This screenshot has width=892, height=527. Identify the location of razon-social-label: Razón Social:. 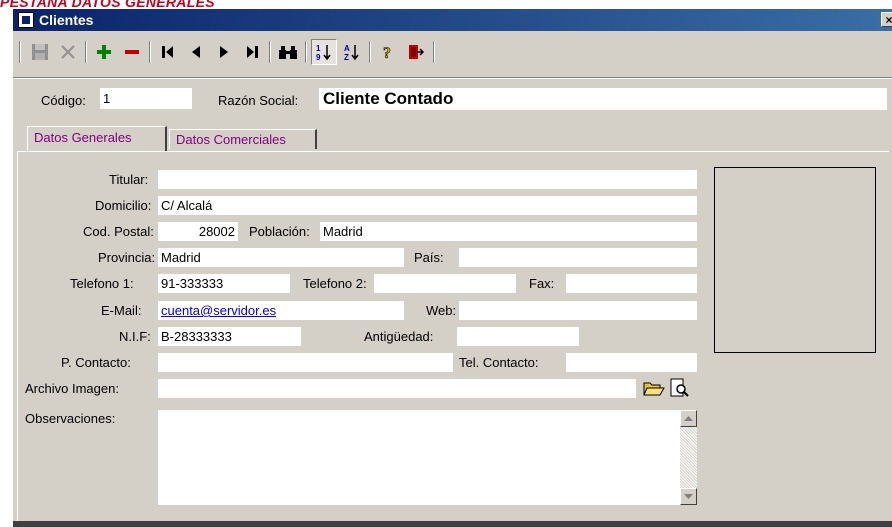
(258, 100).